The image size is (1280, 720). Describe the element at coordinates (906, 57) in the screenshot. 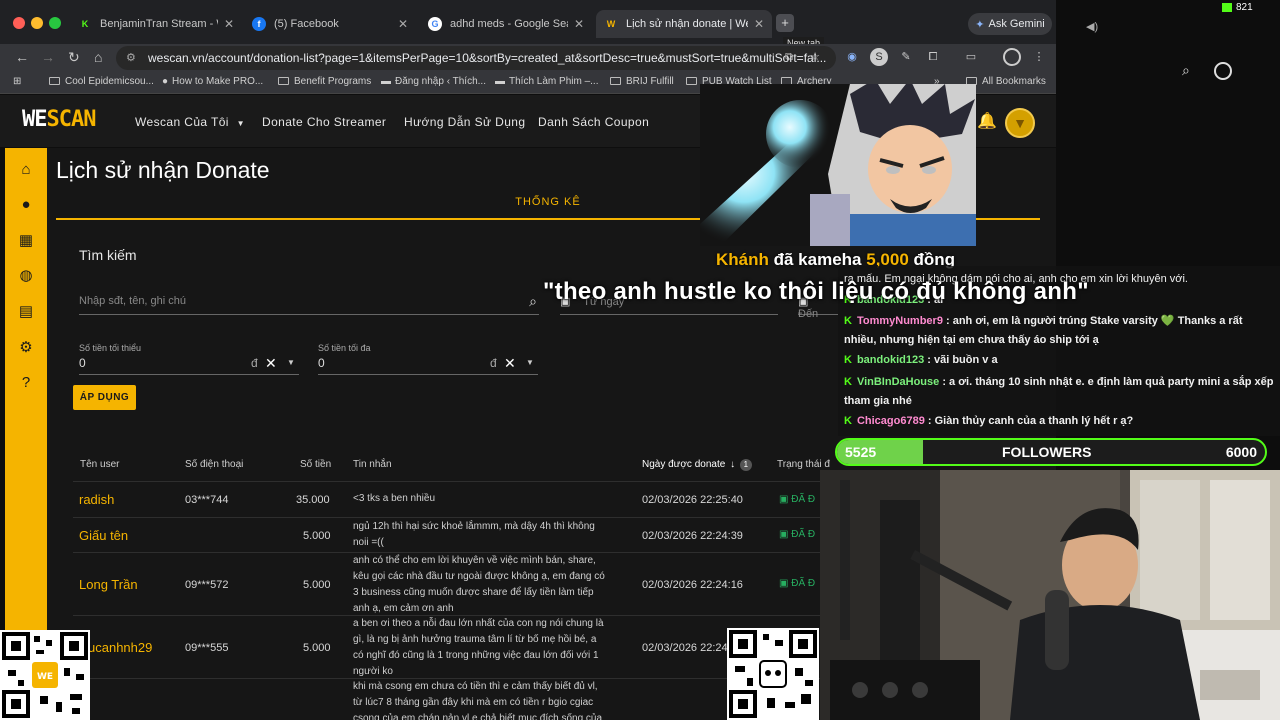

I see `feather-extension-icon: ✎` at that location.